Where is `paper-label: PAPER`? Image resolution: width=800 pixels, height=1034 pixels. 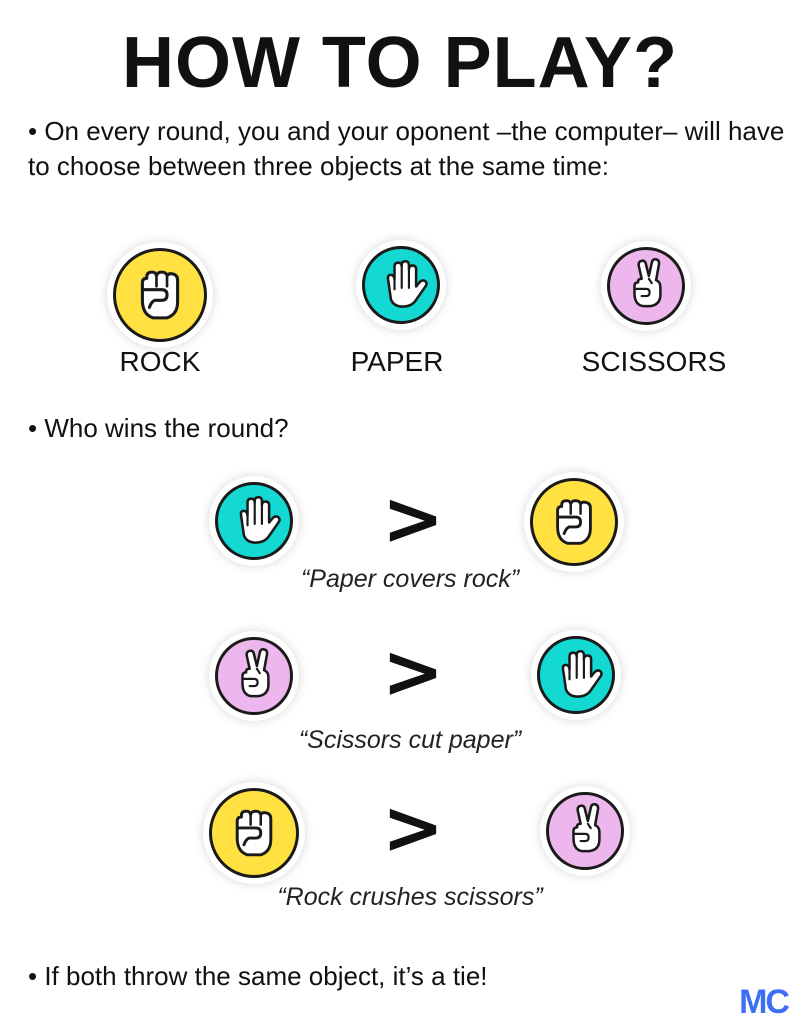
paper-label: PAPER is located at coordinates (397, 361).